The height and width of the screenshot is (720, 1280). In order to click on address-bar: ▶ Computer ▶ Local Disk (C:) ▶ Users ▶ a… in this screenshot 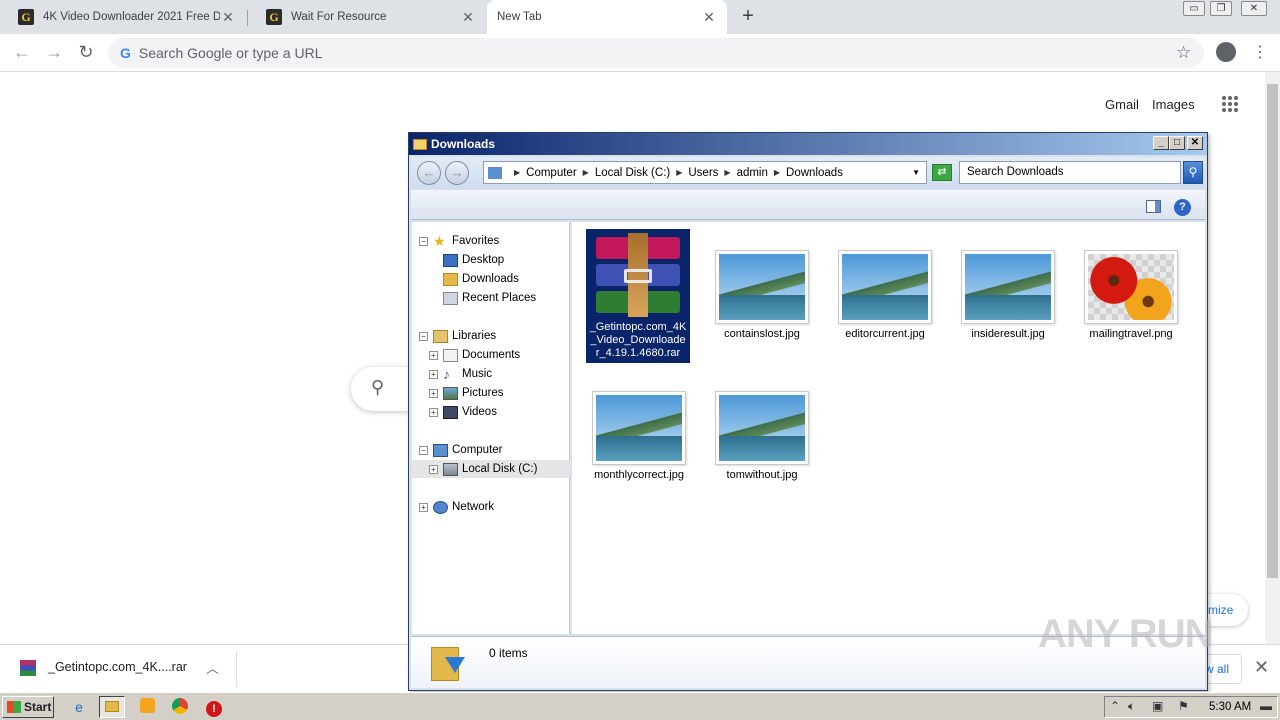, I will do `click(705, 172)`.